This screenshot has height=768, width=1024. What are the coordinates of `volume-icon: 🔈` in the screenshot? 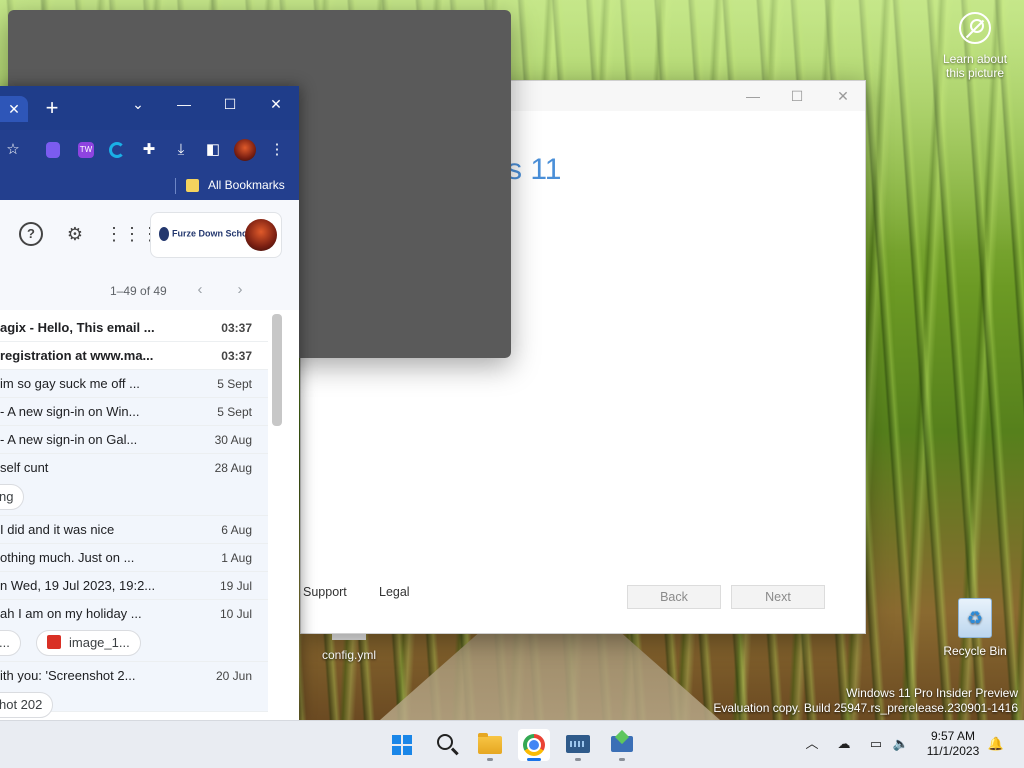 It's located at (901, 744).